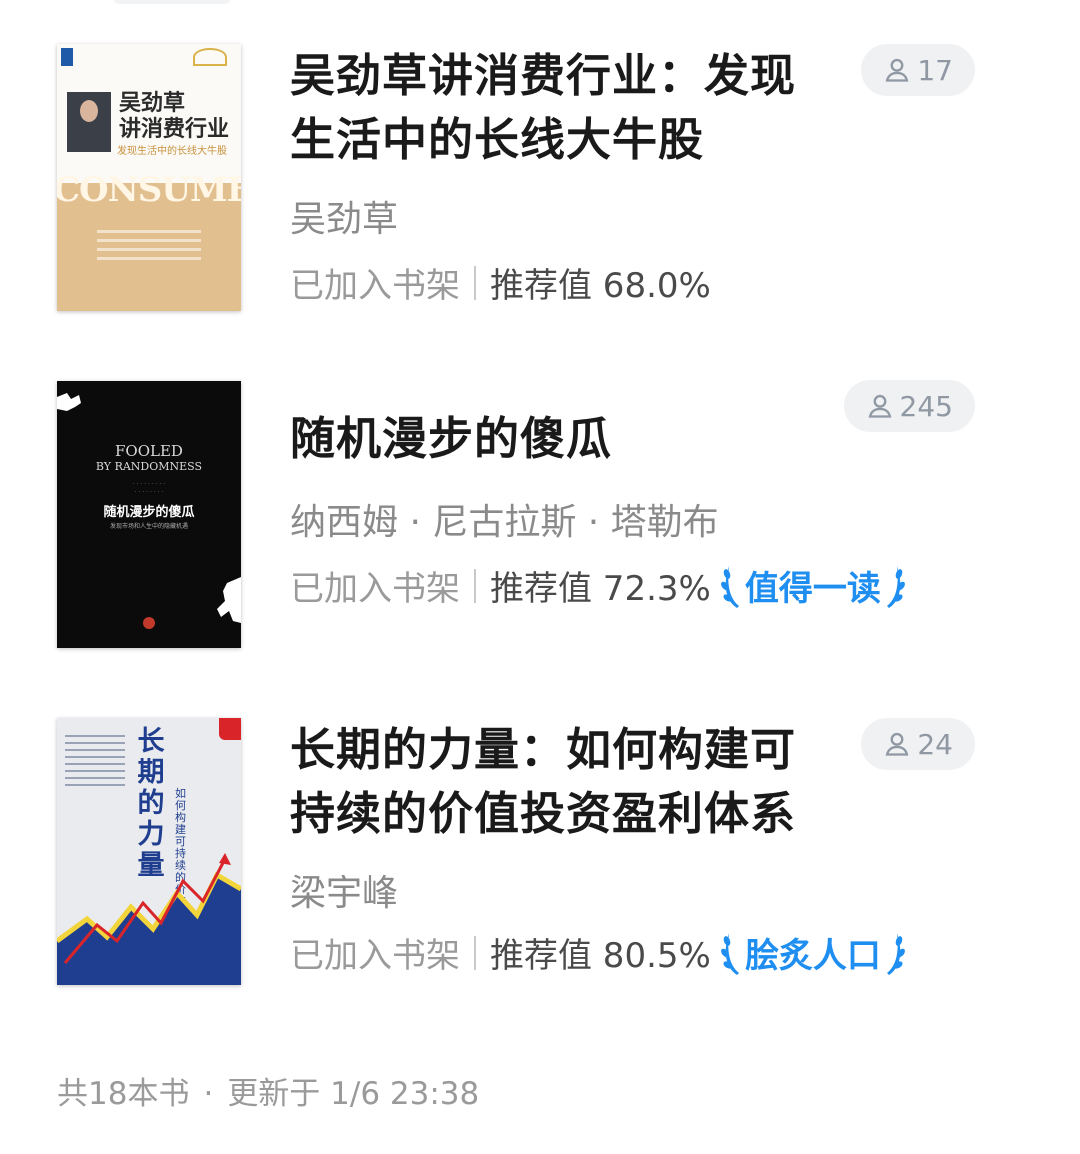 This screenshot has height=1154, width=1080. Describe the element at coordinates (353, 1094) in the screenshot. I see `update-time: 更新于 1/6 23:38` at that location.